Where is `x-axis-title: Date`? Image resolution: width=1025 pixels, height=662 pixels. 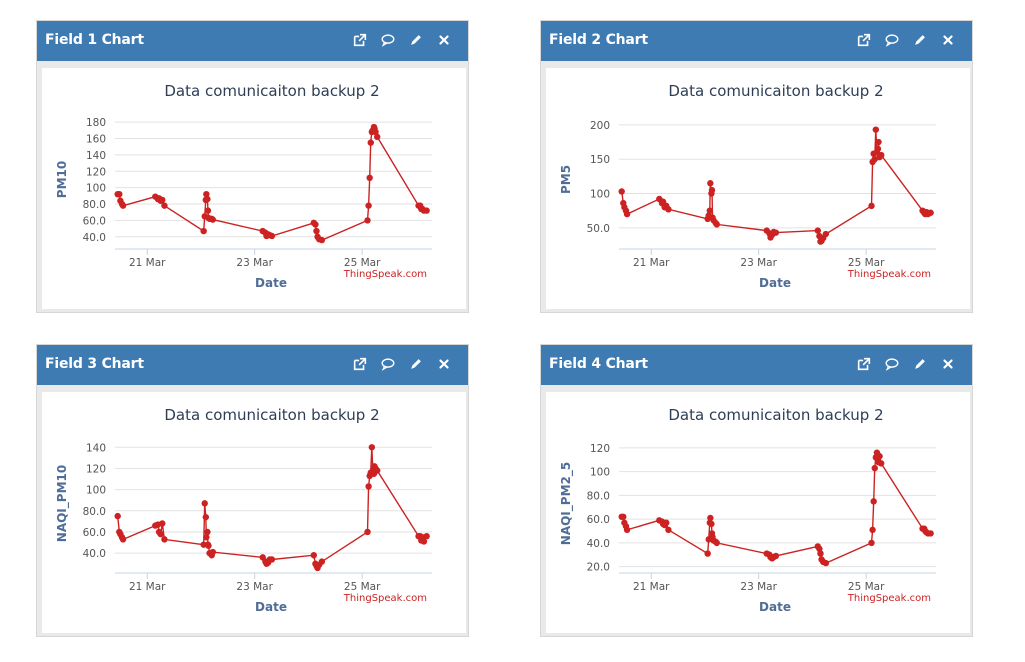 x-axis-title: Date is located at coordinates (775, 607).